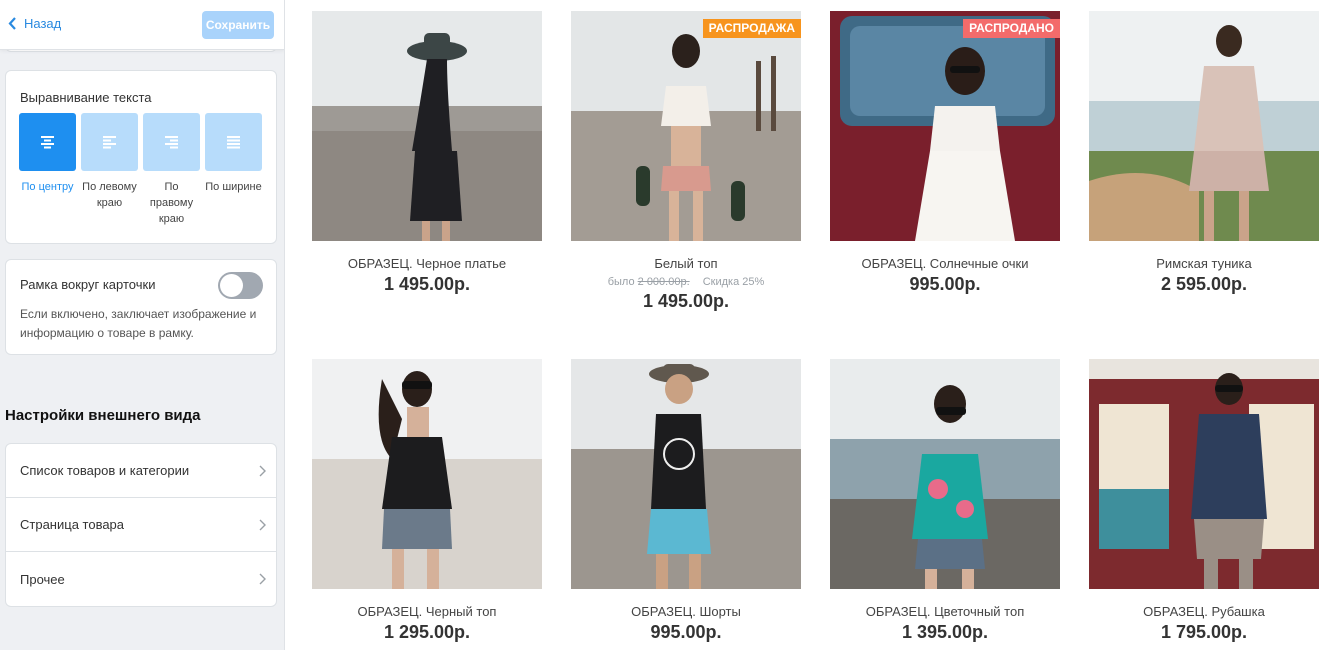 The image size is (1336, 650). I want to click on align-center-icon, so click(47, 141).